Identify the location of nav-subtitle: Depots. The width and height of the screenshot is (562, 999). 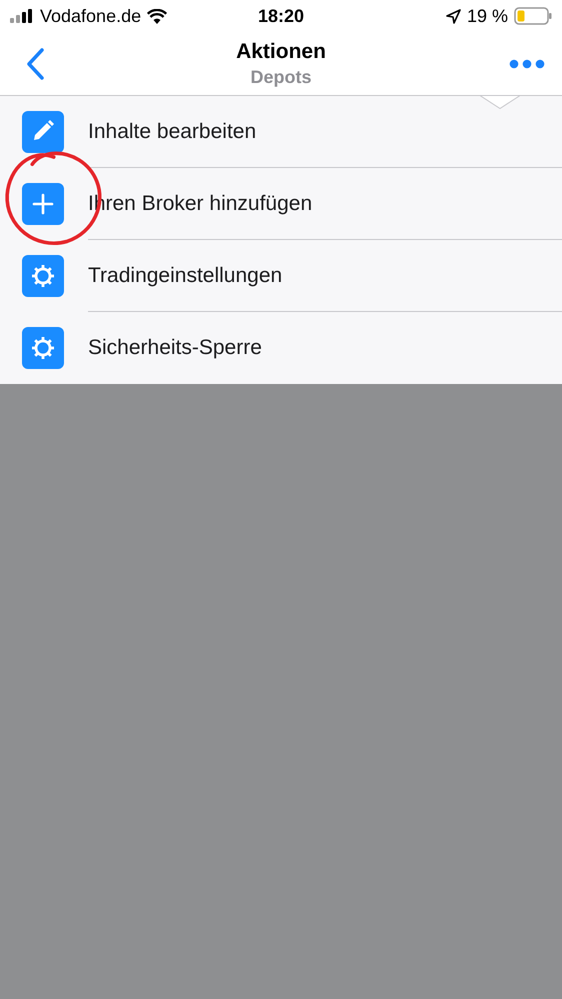
(281, 77).